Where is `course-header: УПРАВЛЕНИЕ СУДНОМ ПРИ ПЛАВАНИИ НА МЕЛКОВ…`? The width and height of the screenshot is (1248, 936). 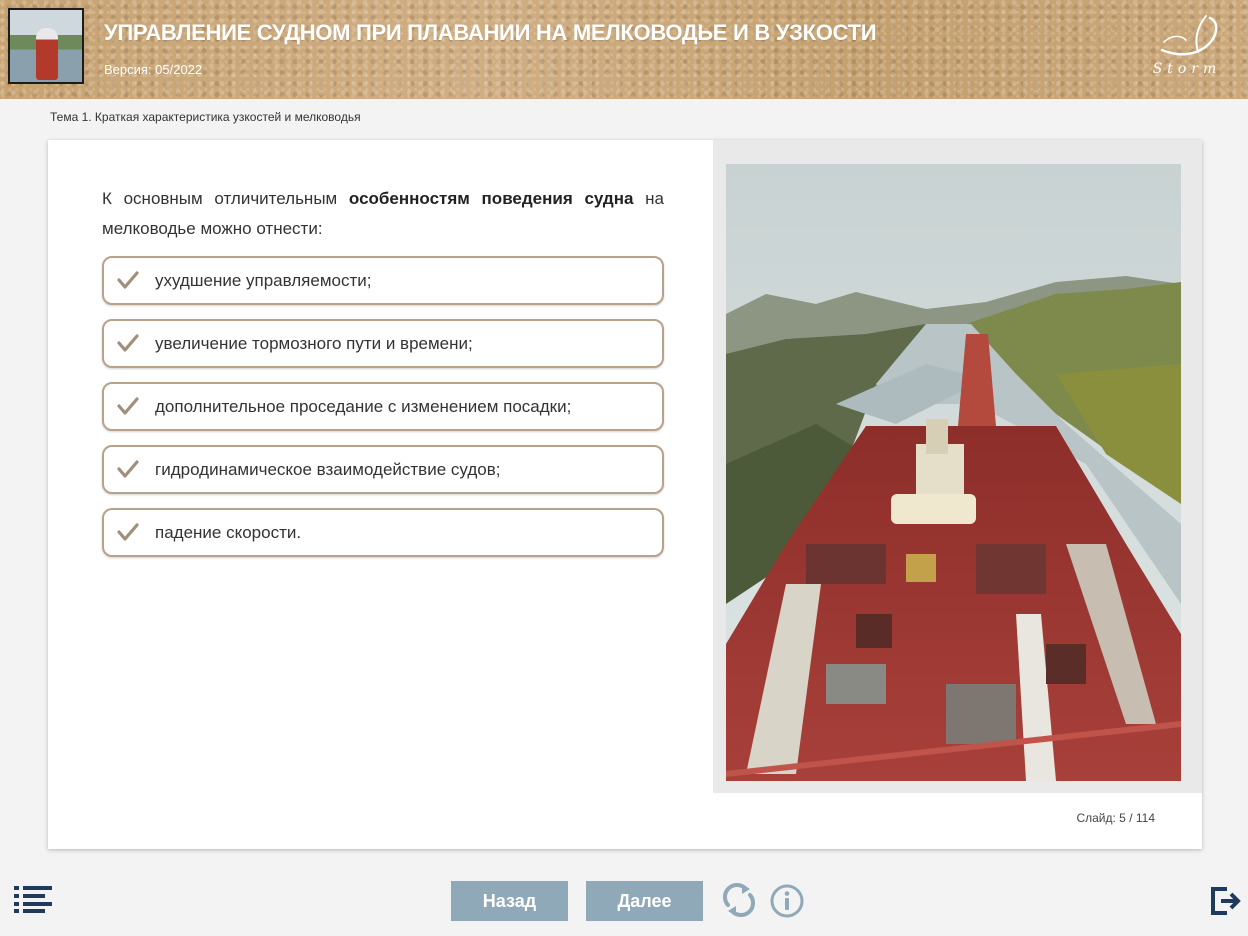 course-header: УПРАВЛЕНИЕ СУДНОМ ПРИ ПЛАВАНИИ НА МЕЛКОВ… is located at coordinates (624, 49).